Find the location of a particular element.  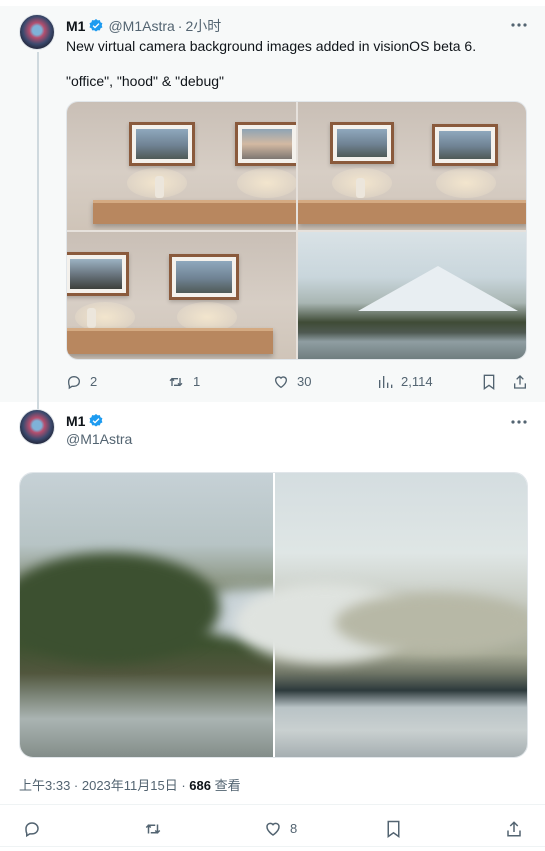

tweet-header: M1 @M1Astra · 2小时 is located at coordinates (143, 26).